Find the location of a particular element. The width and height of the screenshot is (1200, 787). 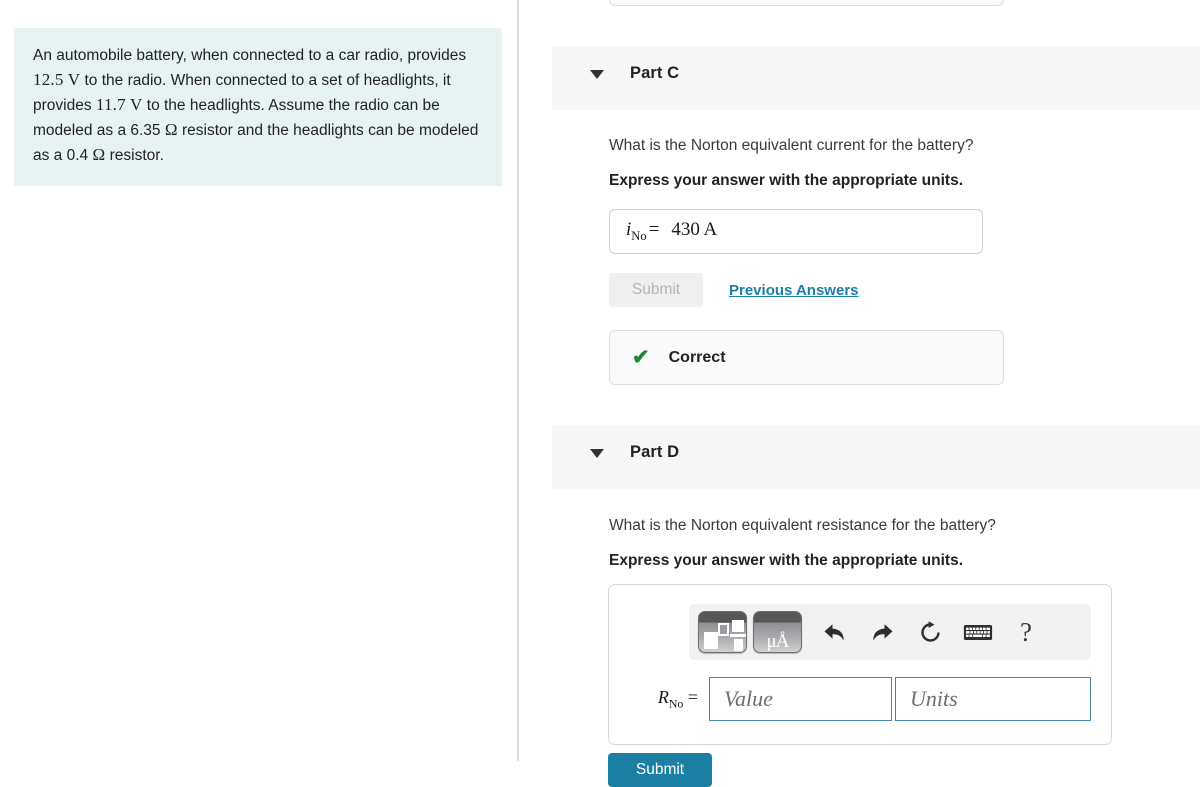

reset-button is located at coordinates (930, 632).